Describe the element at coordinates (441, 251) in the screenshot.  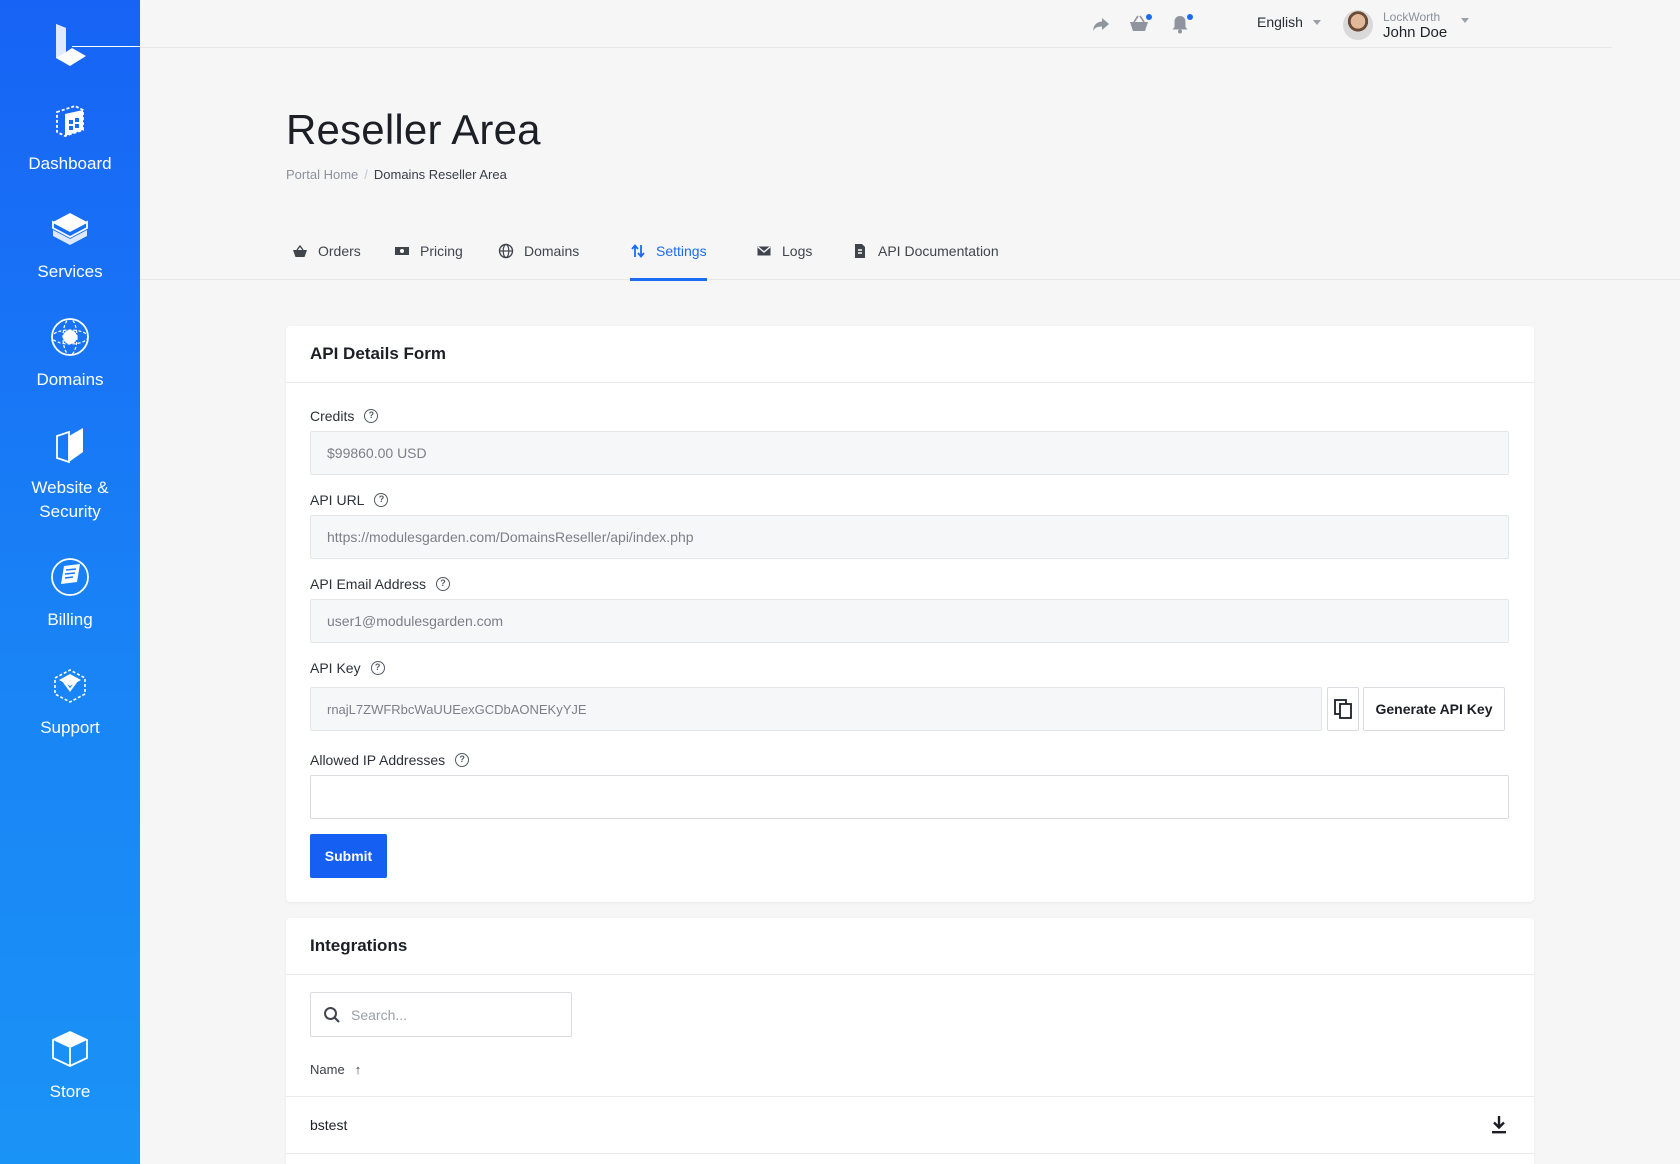
I see `tab-label: Pricing` at that location.